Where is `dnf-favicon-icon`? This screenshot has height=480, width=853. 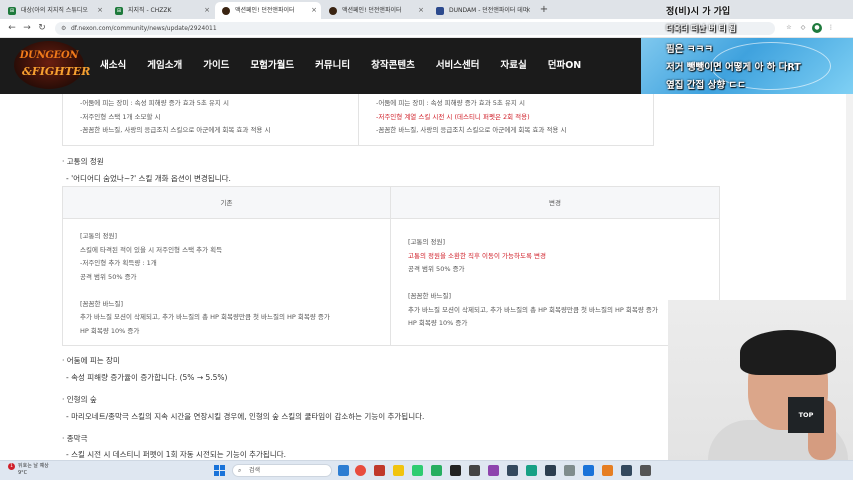
dnf-favicon-icon is located at coordinates (226, 11).